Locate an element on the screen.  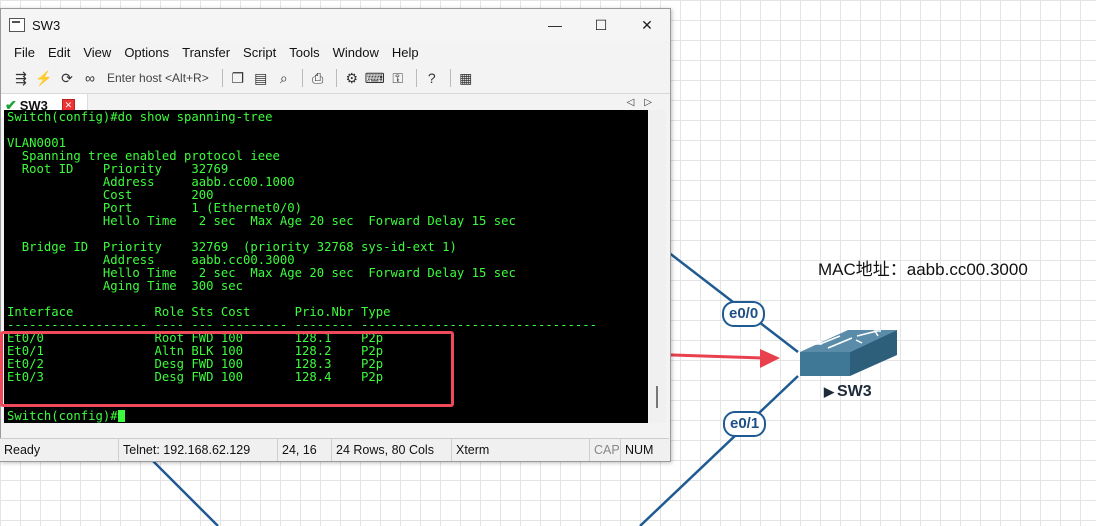
terminal-line: Port 1 (Ethernet0/0) is located at coordinates (155, 208).